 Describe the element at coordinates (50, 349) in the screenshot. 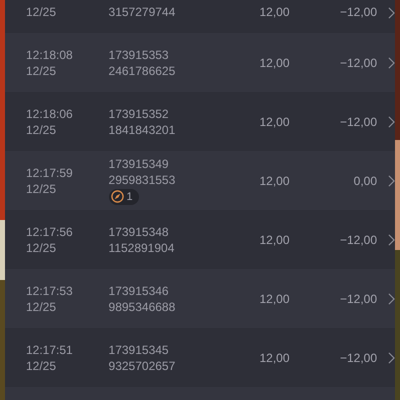

I see `bet-time: 12:17:51` at that location.